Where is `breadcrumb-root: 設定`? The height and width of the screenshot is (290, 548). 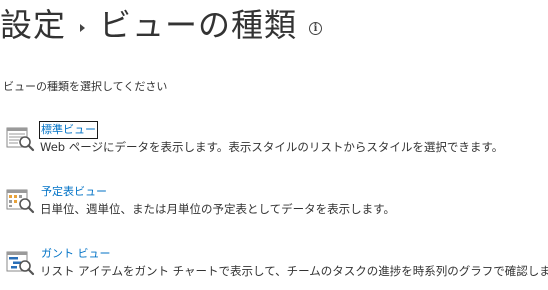
breadcrumb-root: 設定 is located at coordinates (33, 25).